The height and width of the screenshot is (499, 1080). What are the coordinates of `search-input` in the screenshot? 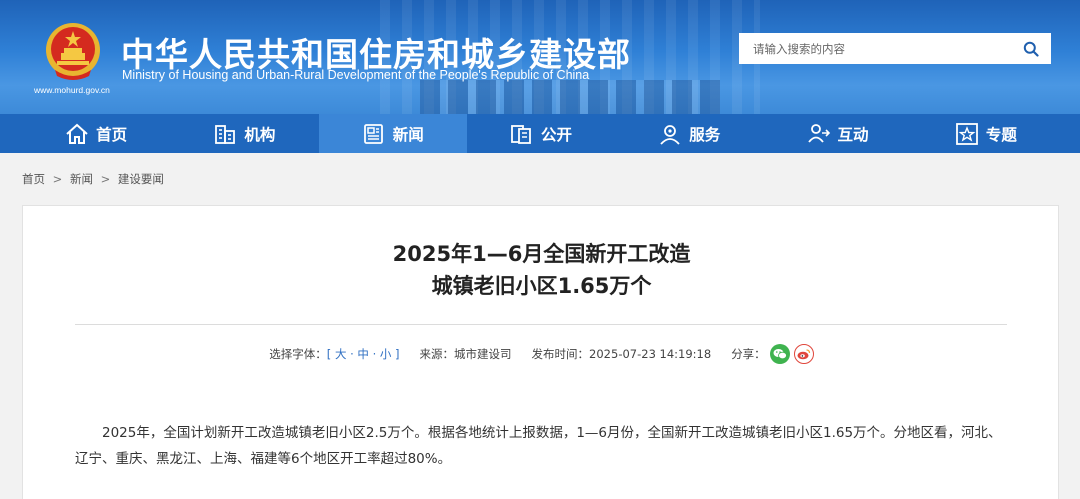 It's located at (875, 48).